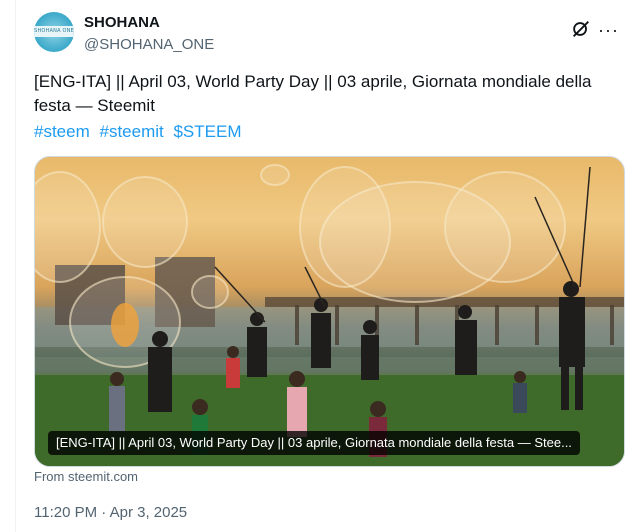  I want to click on avatar: SHOHANA ONE, so click(54, 32).